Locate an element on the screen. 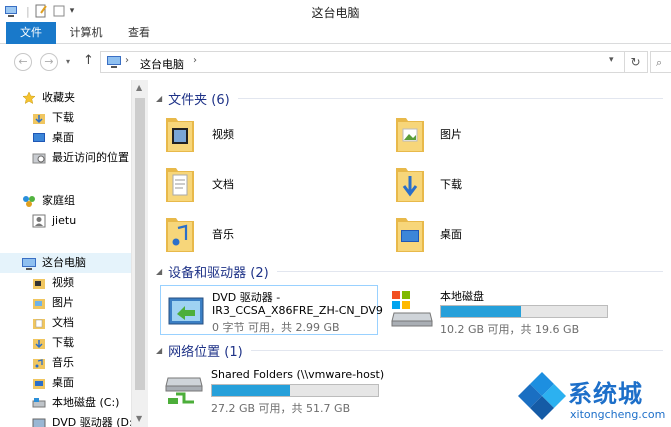  nav-homegroup: 家庭组 is located at coordinates (48, 201).